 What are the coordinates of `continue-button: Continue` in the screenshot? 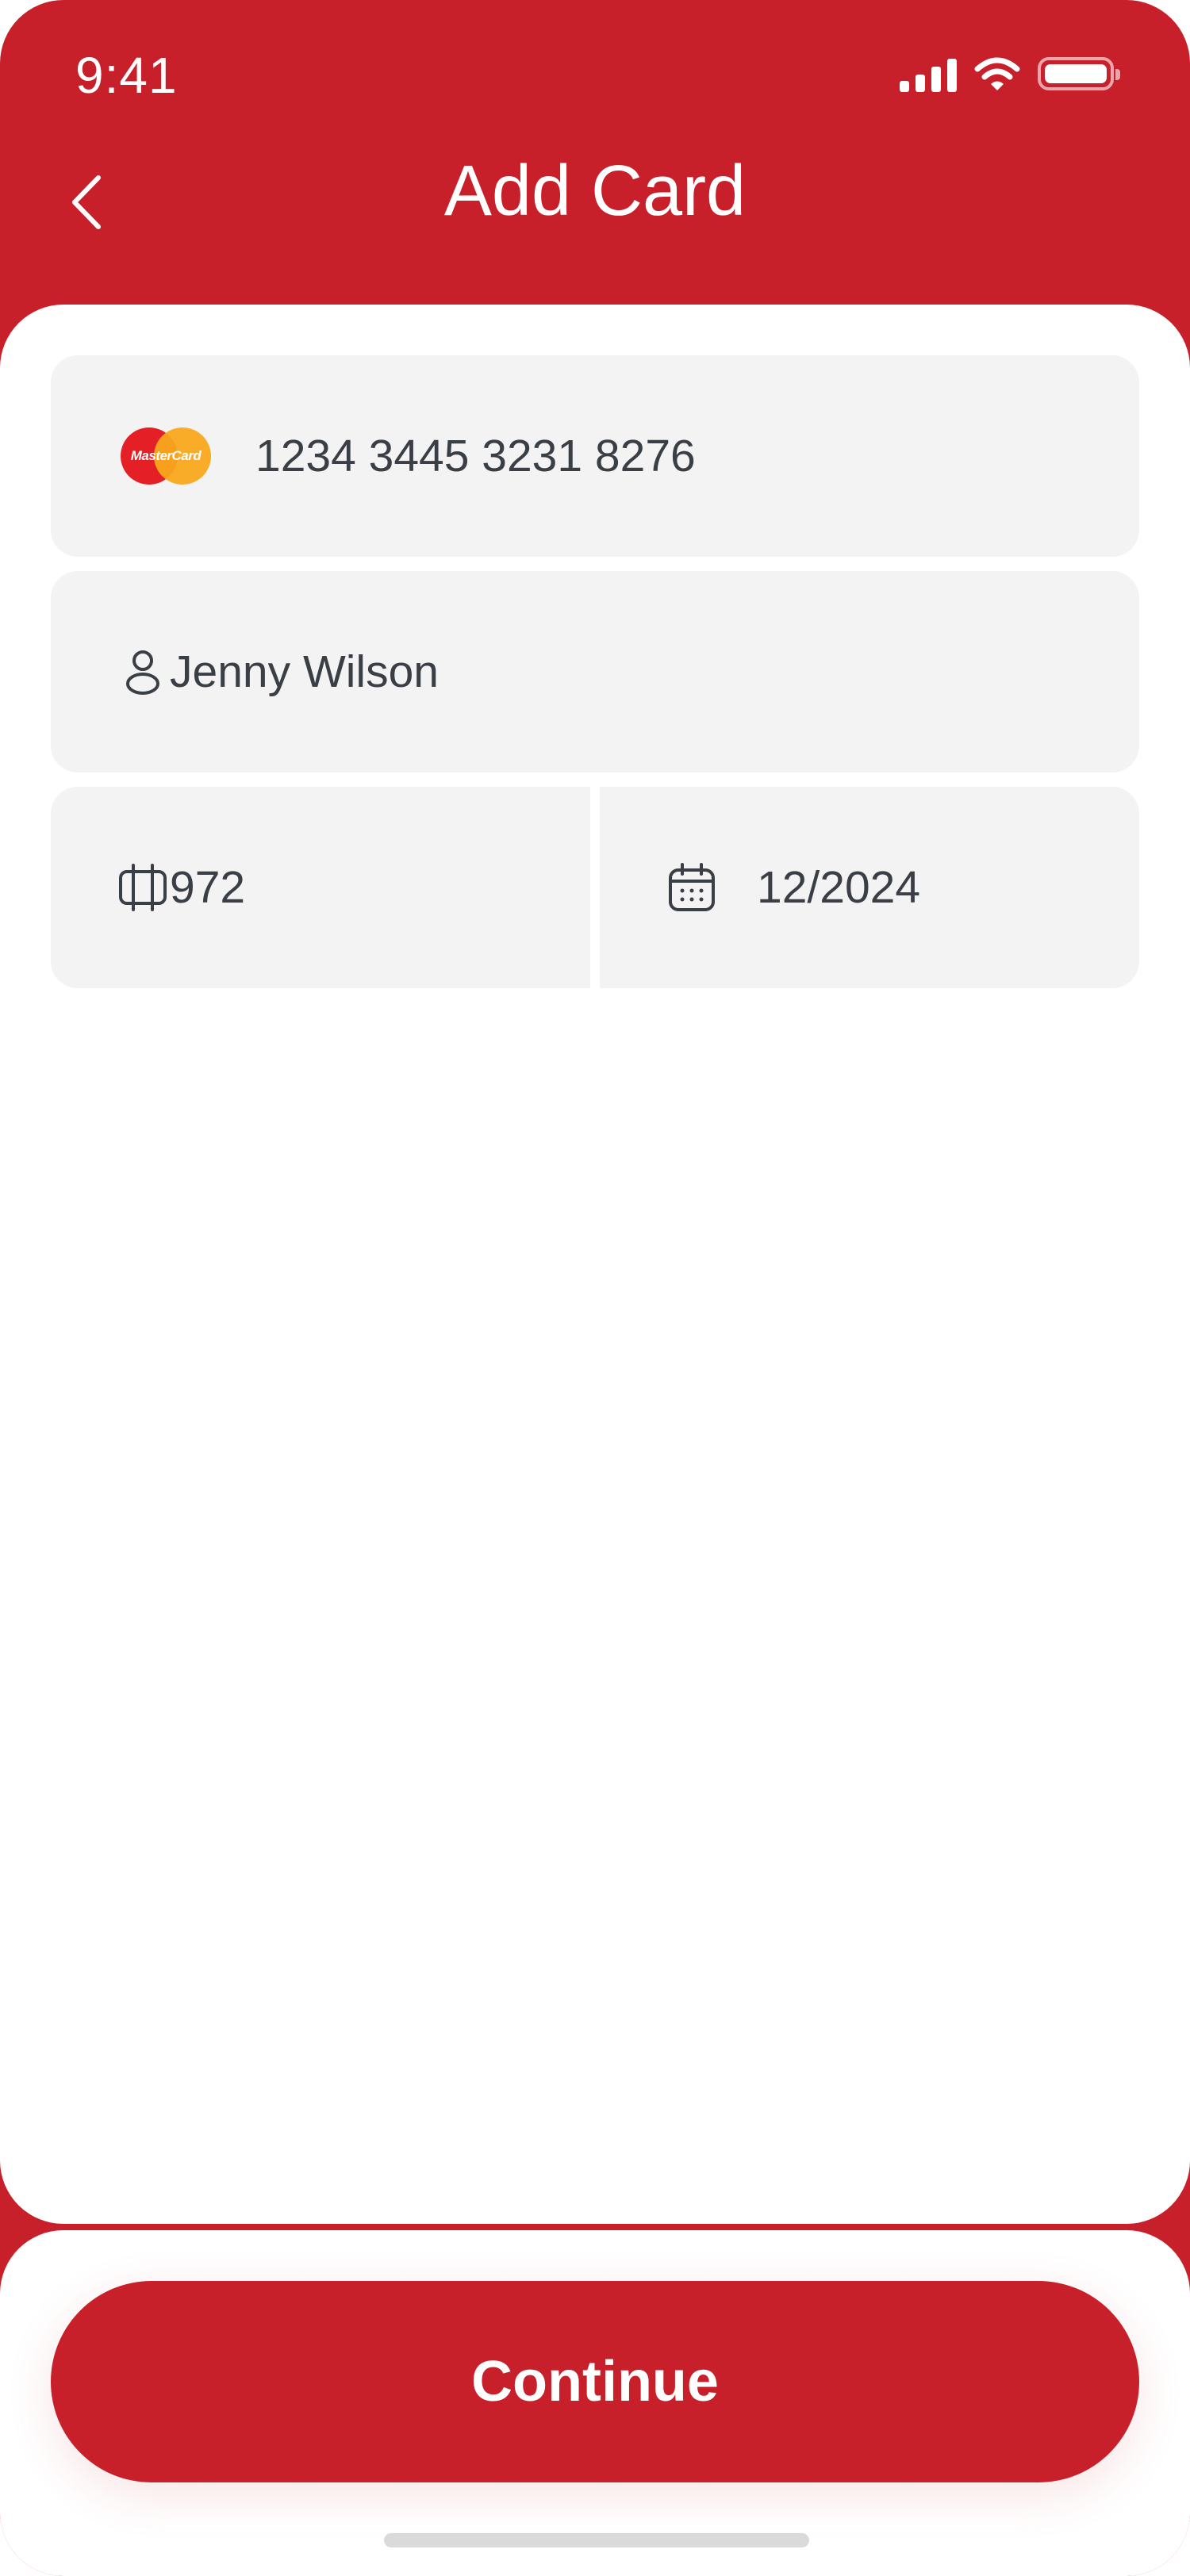 It's located at (595, 2381).